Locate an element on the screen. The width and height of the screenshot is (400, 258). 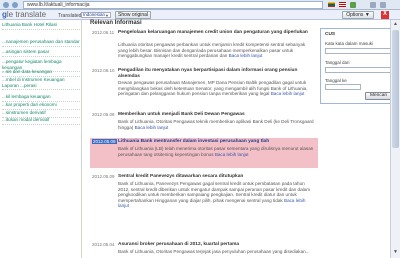
search-button: Mencari is located at coordinates (378, 96).